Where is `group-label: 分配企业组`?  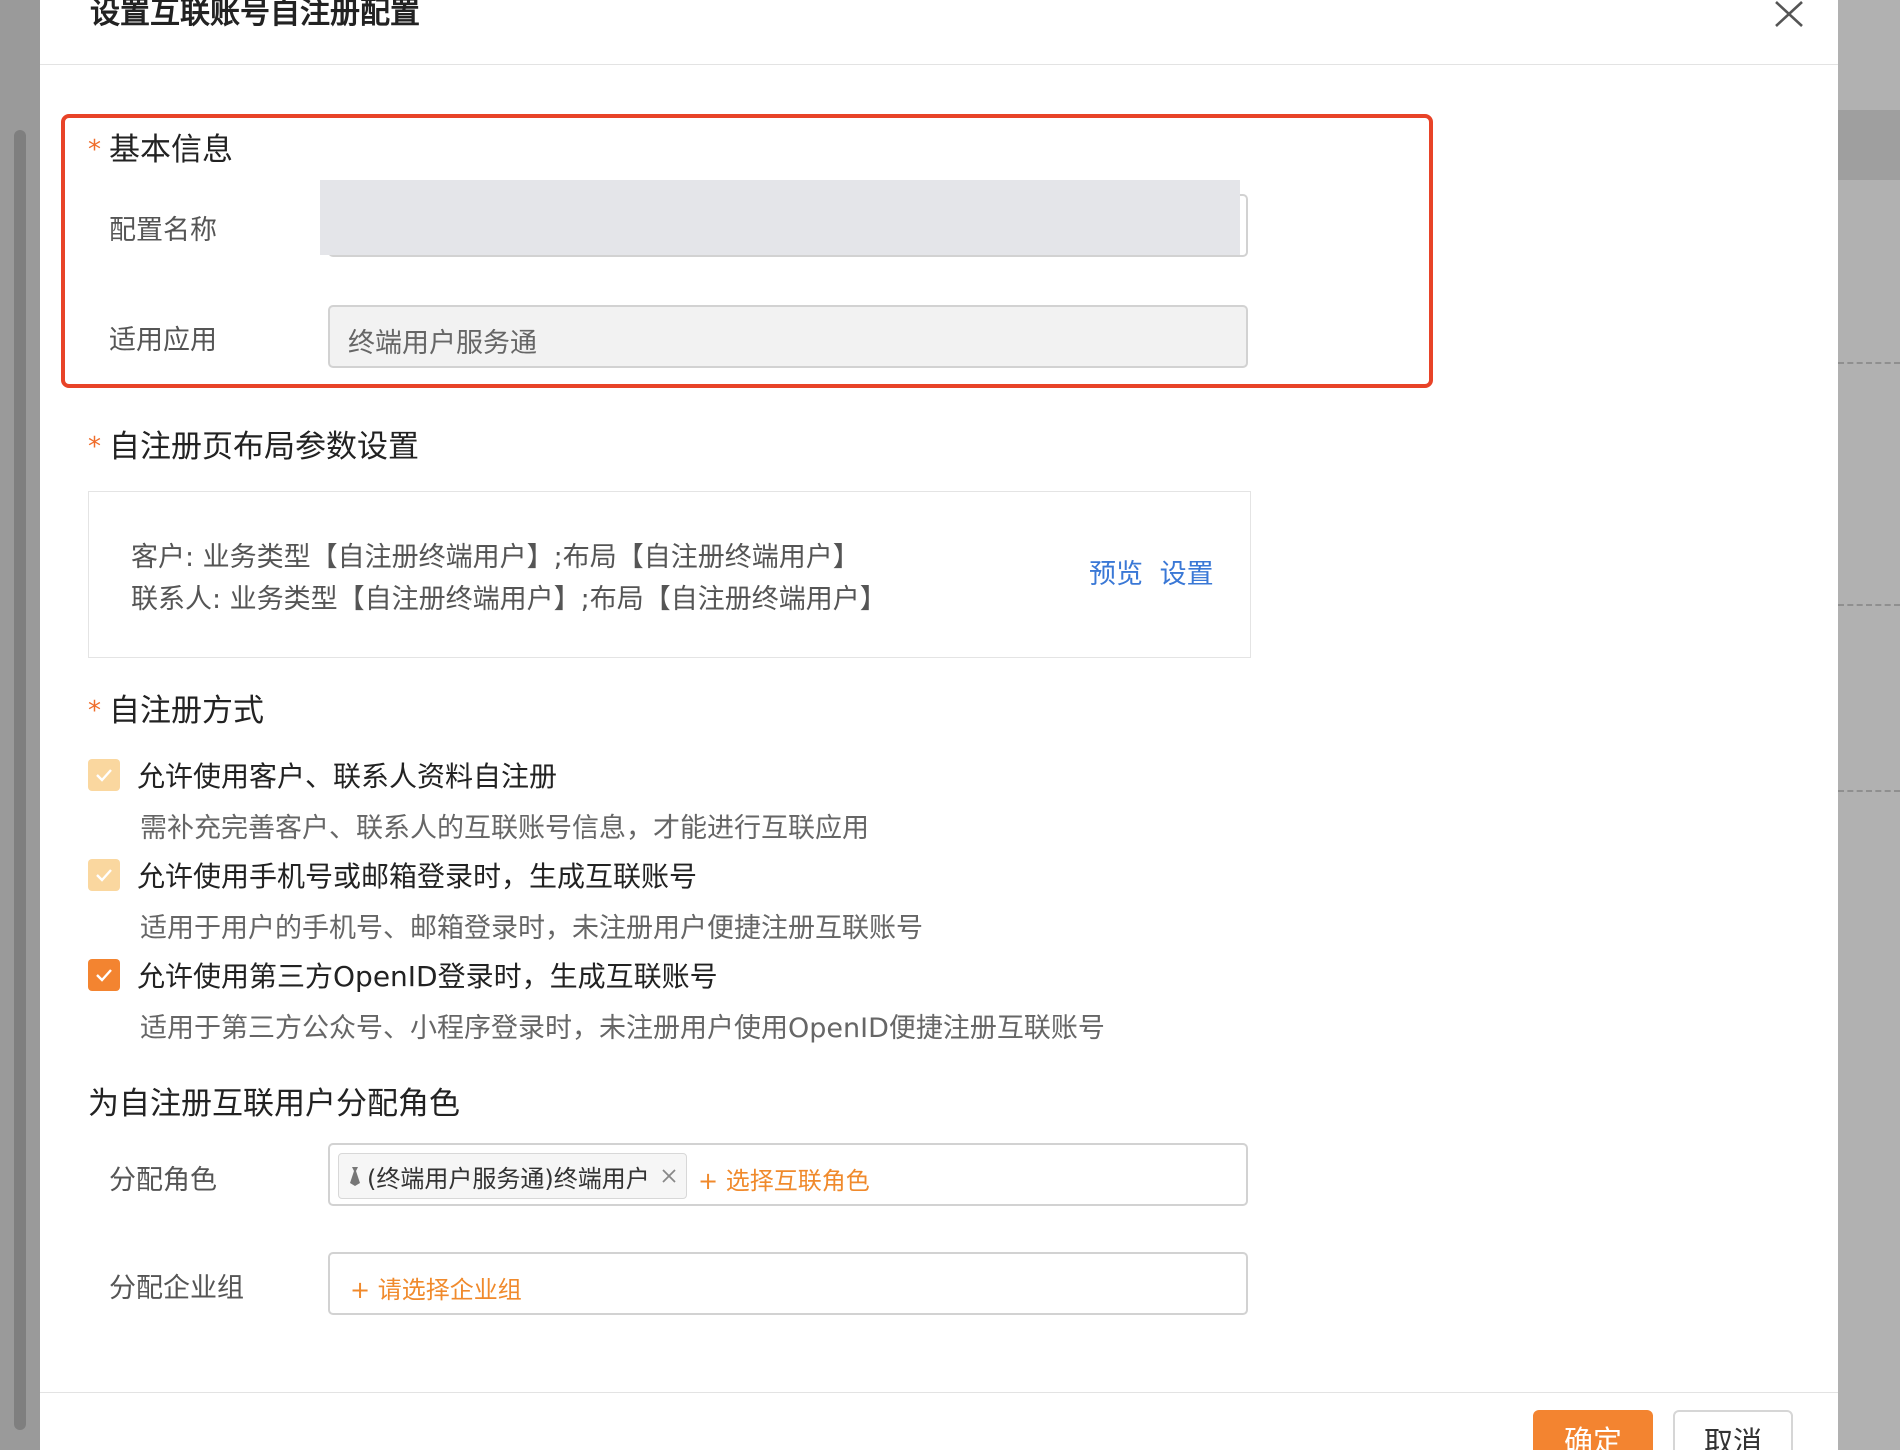
group-label: 分配企业组 is located at coordinates (176, 1288).